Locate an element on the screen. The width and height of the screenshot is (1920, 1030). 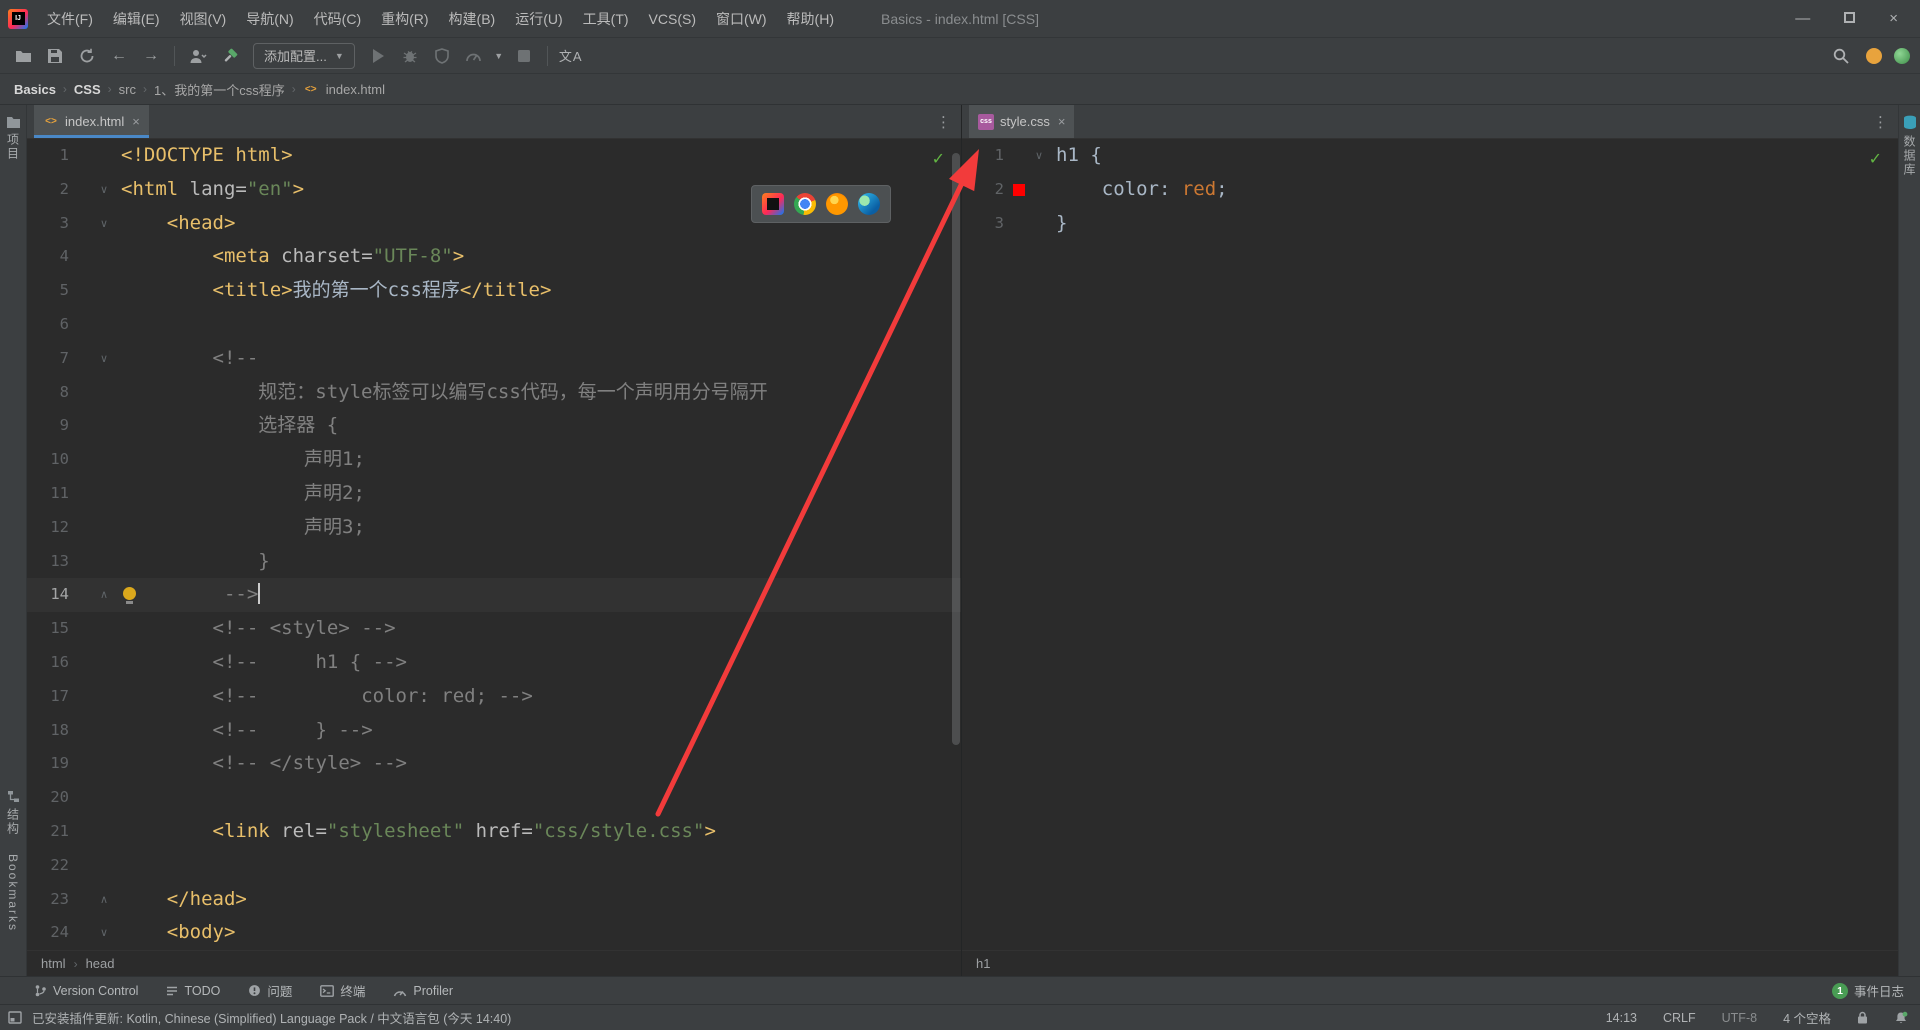
line-number: 5 is located at coordinates (51, 291).